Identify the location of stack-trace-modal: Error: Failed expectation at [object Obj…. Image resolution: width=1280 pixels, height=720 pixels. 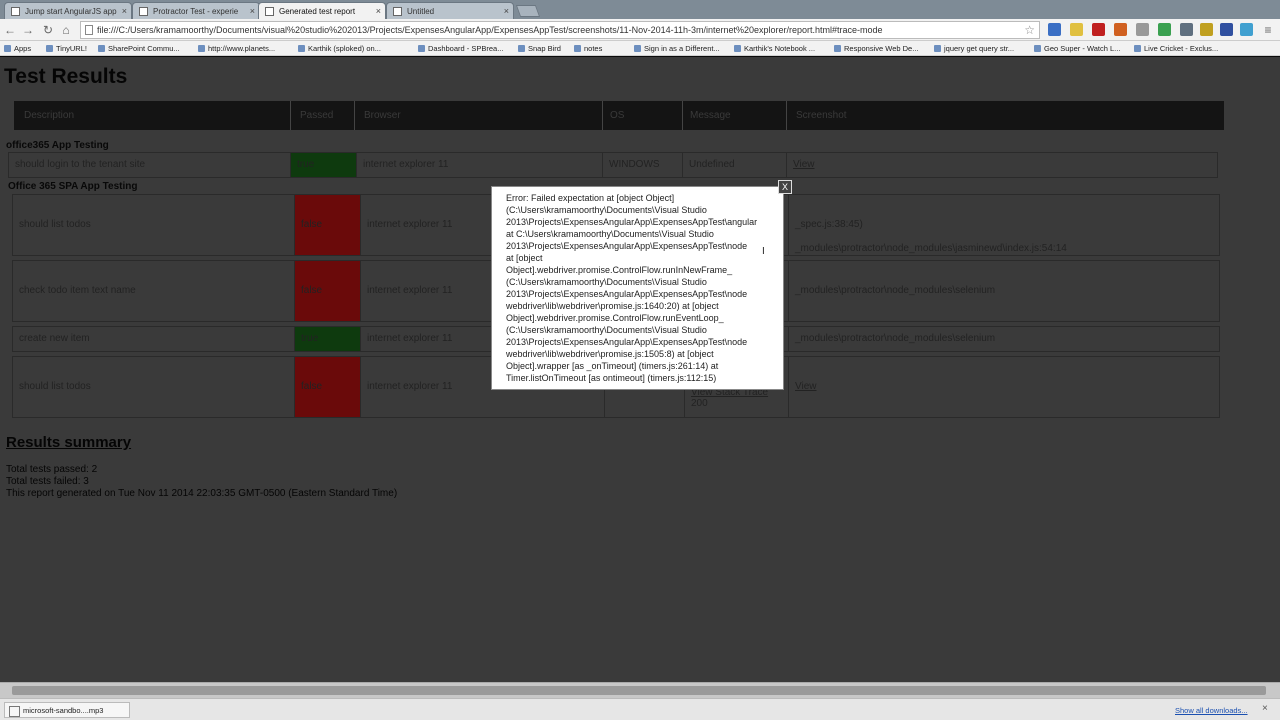
(637, 288).